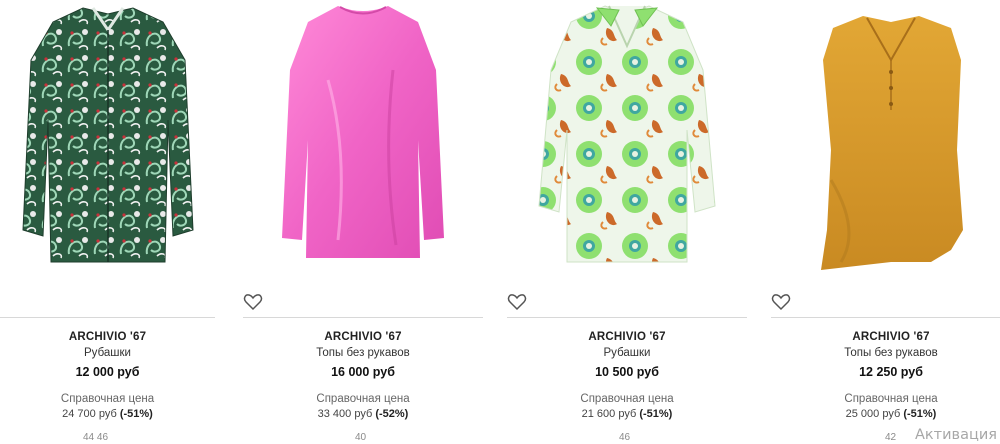 The image size is (1000, 444). I want to click on pink-satin-top-image, so click(363, 136).